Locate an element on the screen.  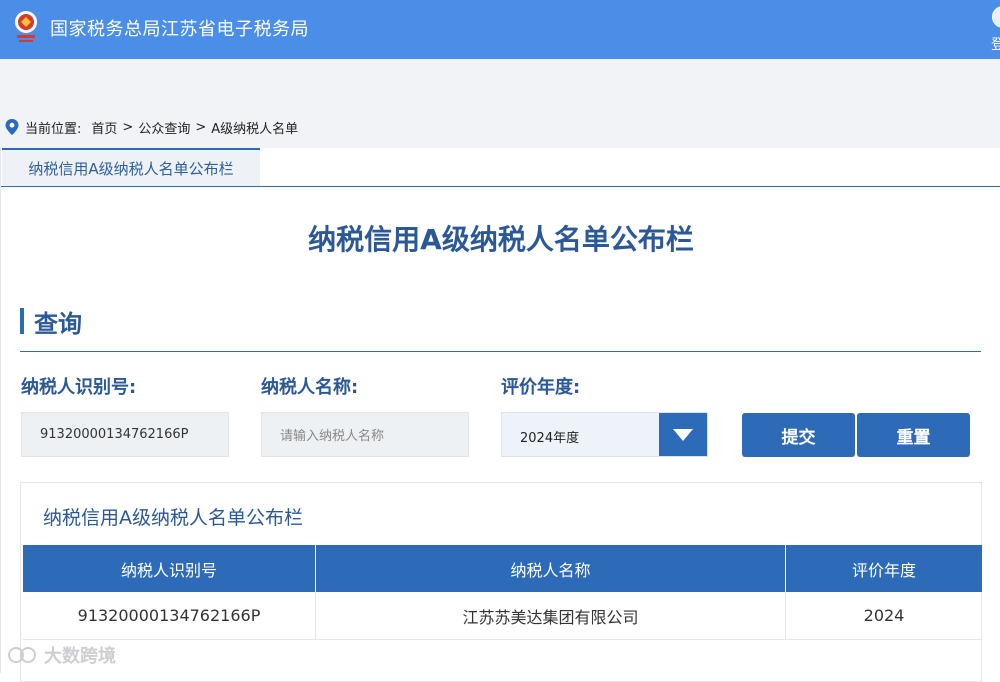
tax-emblem-icon is located at coordinates (26, 26).